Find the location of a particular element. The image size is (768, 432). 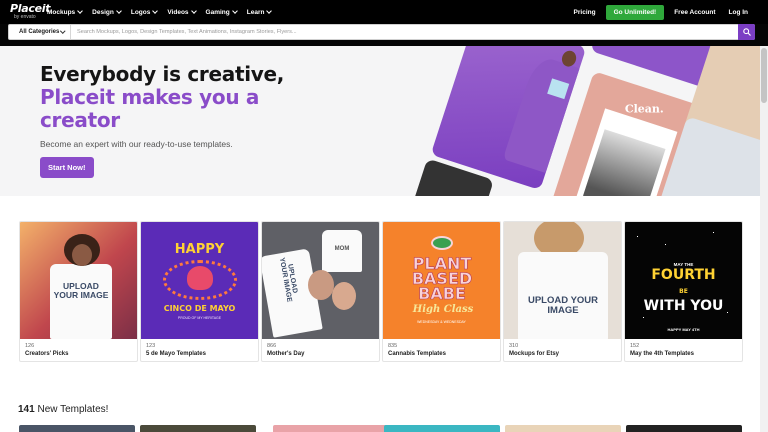

poster-clean-text: Clean. is located at coordinates (644, 109).